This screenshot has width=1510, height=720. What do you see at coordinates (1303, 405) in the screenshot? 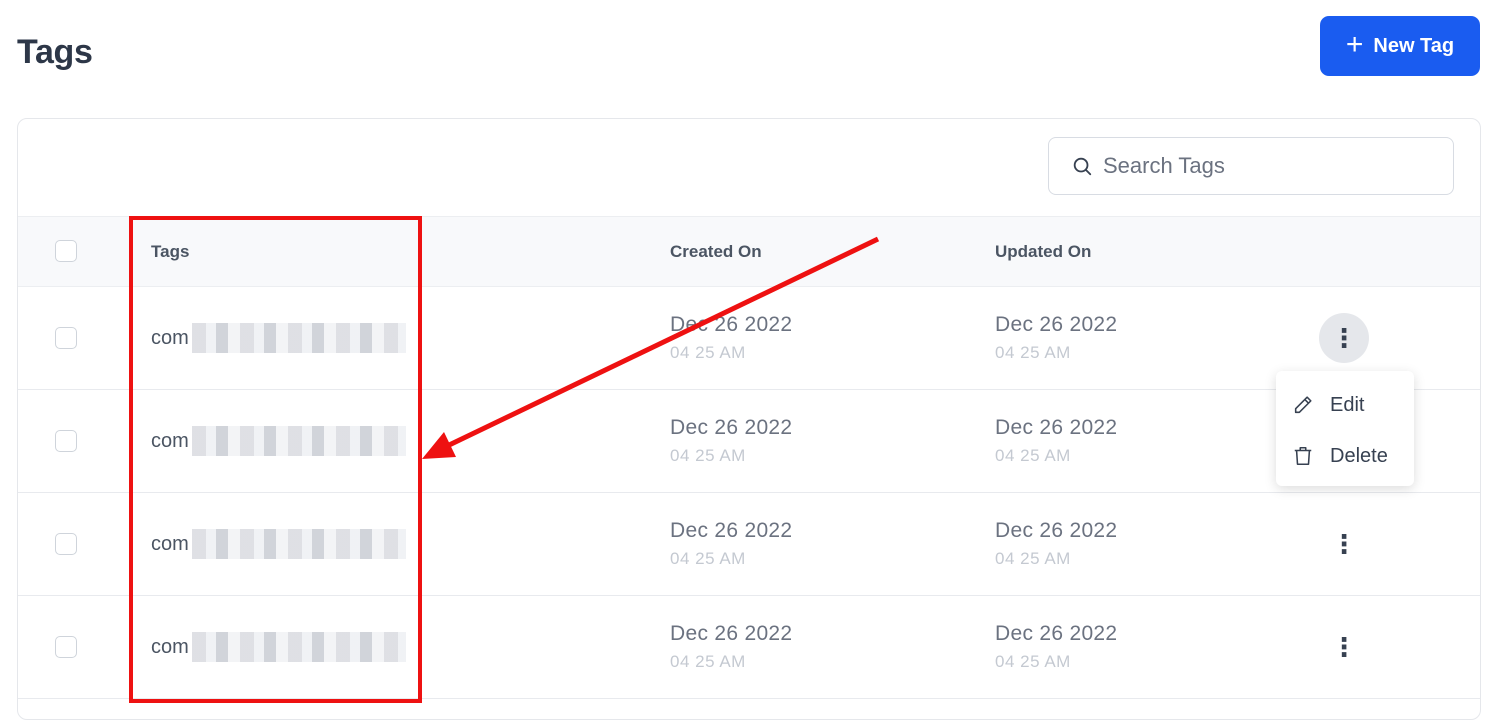
I see `pencil-icon` at bounding box center [1303, 405].